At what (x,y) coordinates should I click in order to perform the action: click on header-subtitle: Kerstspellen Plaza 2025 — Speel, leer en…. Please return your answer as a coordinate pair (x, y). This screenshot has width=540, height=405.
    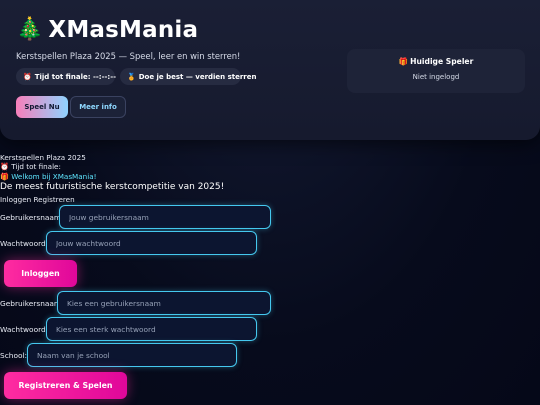
    Looking at the image, I should click on (128, 56).